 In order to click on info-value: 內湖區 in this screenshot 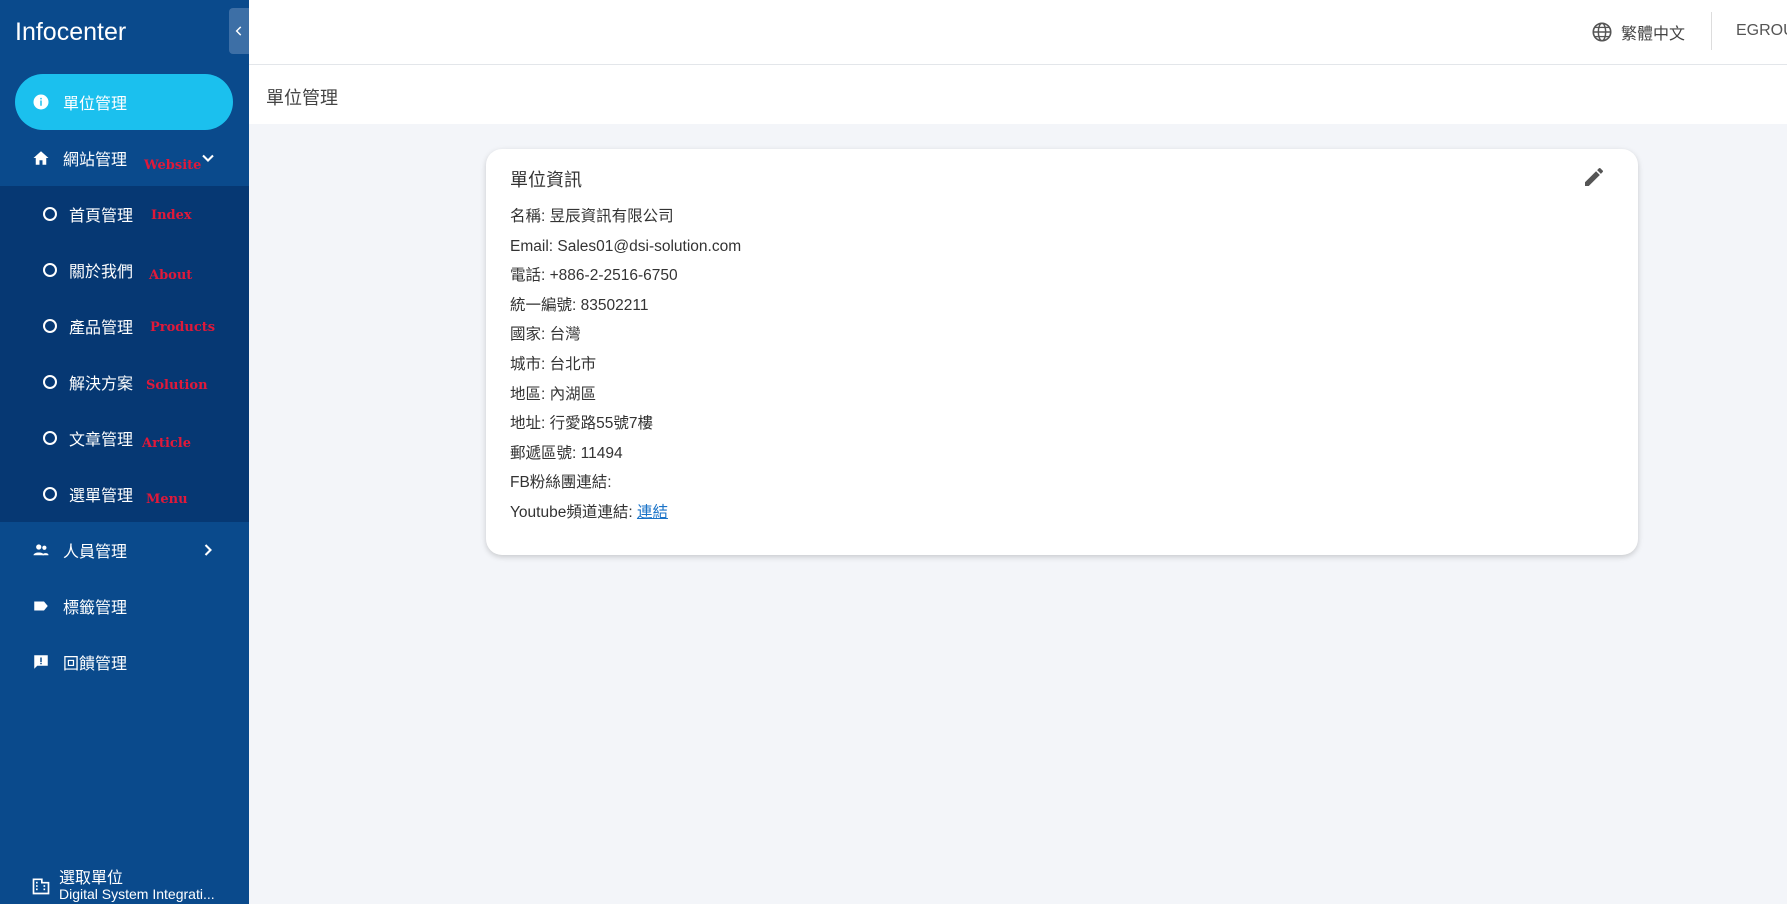, I will do `click(573, 394)`.